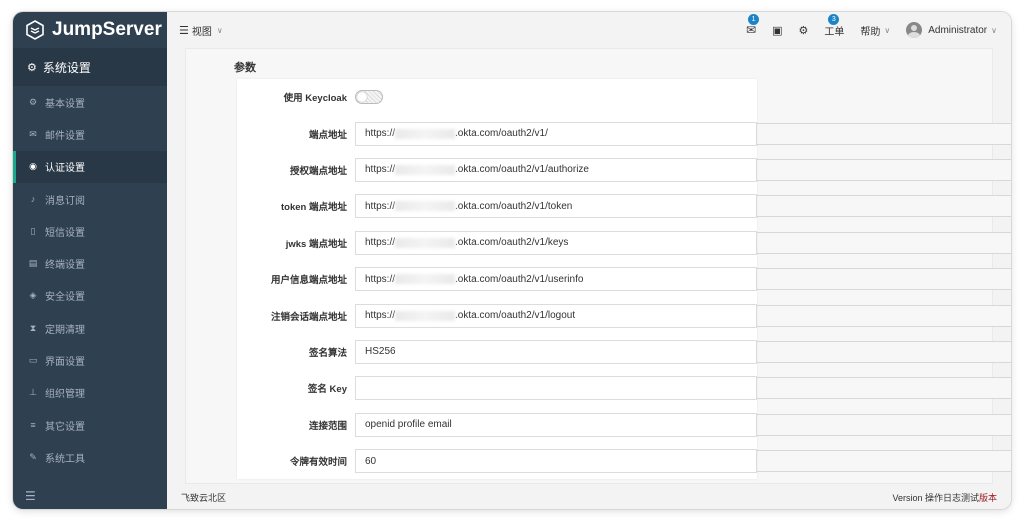  I want to click on sidebar-item-tools: ✎ 系统工具, so click(90, 457).